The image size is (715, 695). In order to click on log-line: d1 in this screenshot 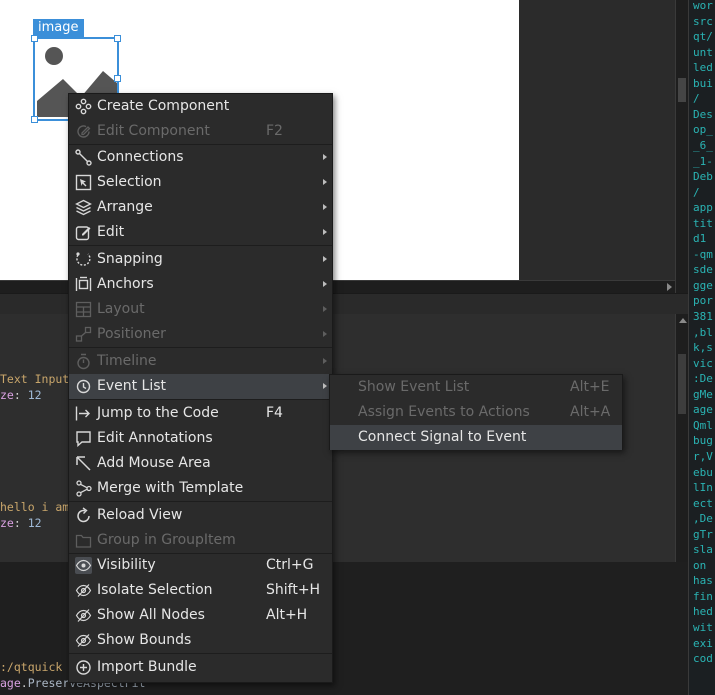, I will do `click(700, 239)`.